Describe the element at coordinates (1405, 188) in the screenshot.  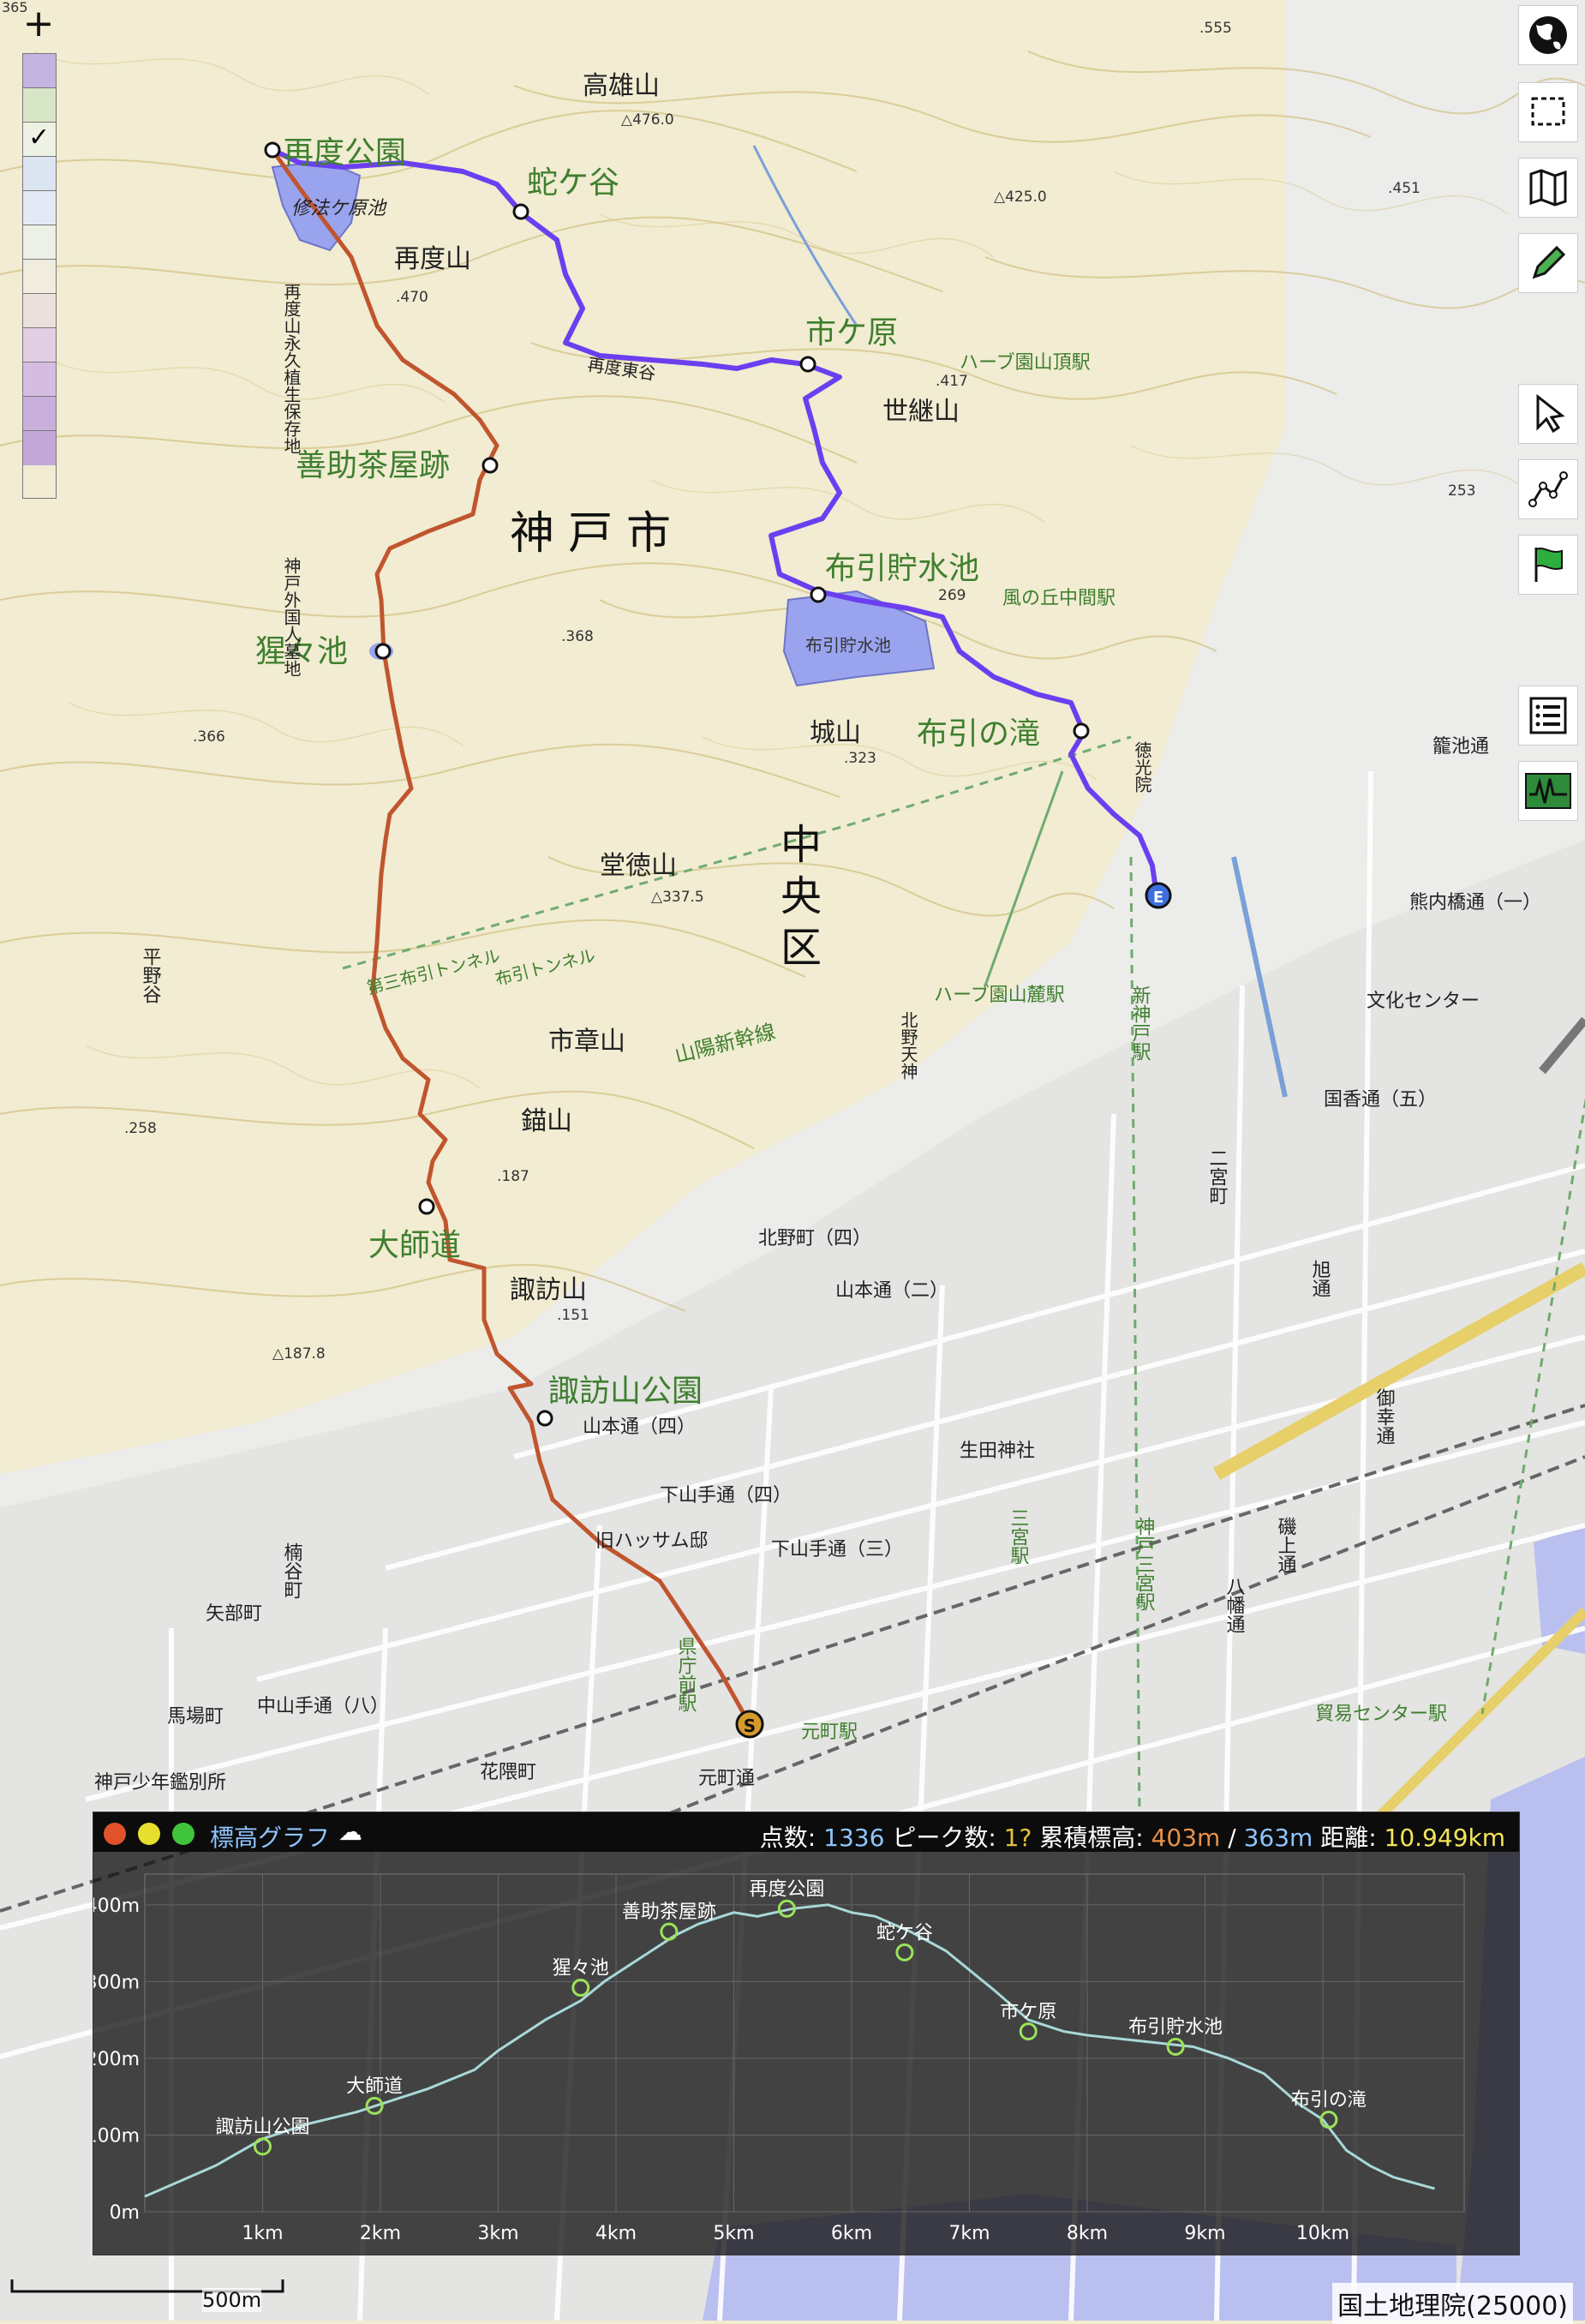
I see `label-elev-451: .451` at that location.